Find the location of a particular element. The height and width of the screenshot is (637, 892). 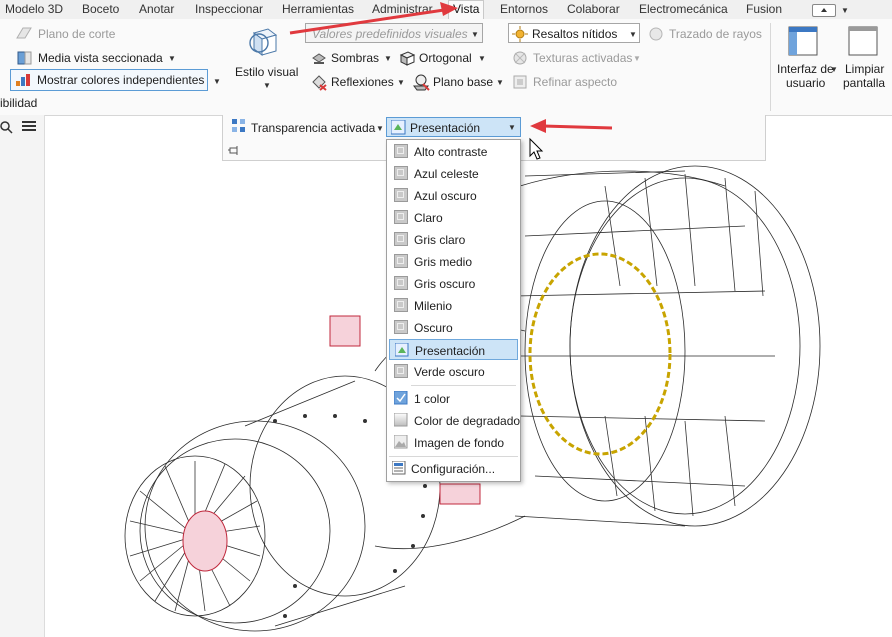

sombras-button: Sombras is located at coordinates (355, 58).